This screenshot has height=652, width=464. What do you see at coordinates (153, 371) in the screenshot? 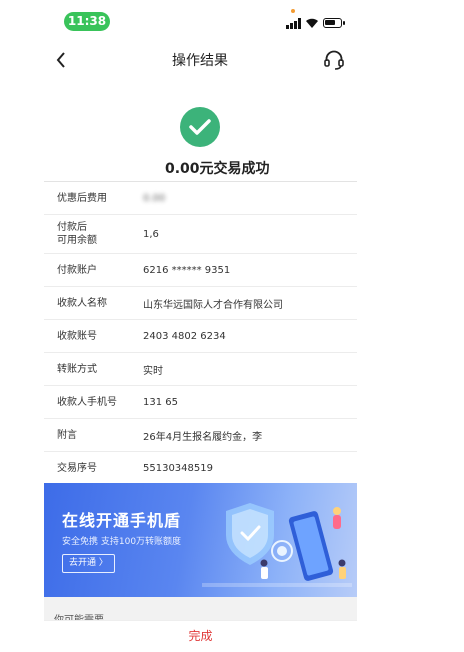
I see `detail-value: 实时` at bounding box center [153, 371].